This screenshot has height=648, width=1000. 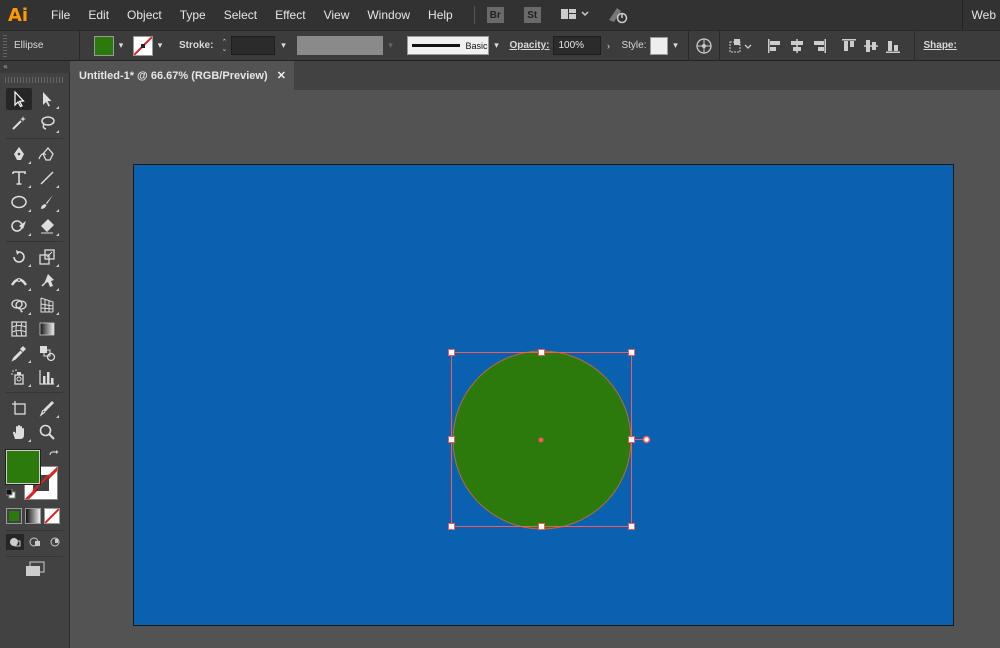 What do you see at coordinates (496, 45) in the screenshot?
I see `brush-dropdown-icon: ▾` at bounding box center [496, 45].